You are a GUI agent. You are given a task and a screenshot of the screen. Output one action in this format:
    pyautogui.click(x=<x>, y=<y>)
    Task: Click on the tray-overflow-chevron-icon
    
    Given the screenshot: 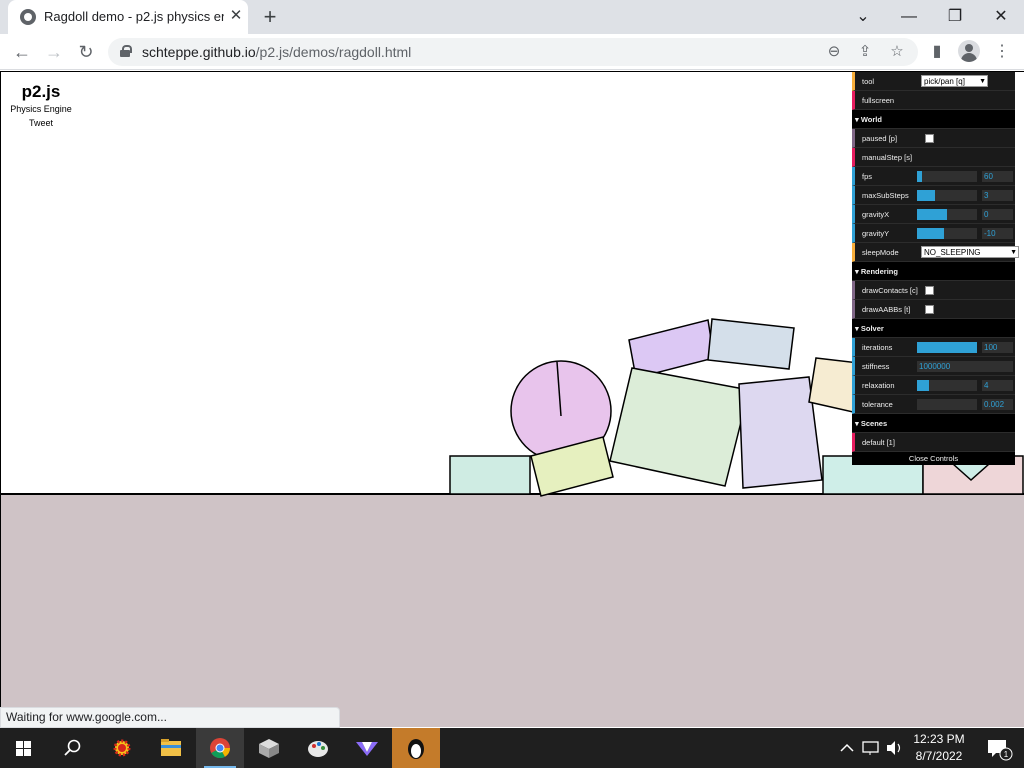 What is the action you would take?
    pyautogui.click(x=847, y=748)
    